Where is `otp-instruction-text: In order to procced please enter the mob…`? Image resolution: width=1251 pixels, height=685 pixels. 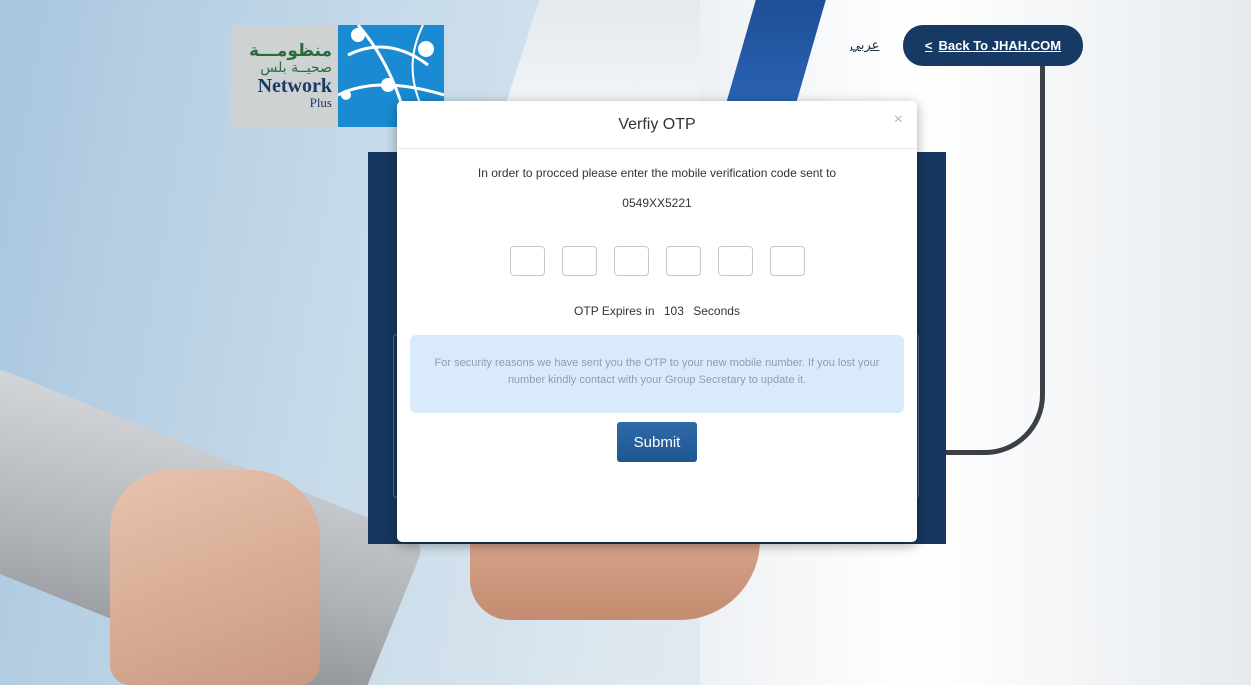
otp-instruction-text: In order to procced please enter the mob… is located at coordinates (657, 173).